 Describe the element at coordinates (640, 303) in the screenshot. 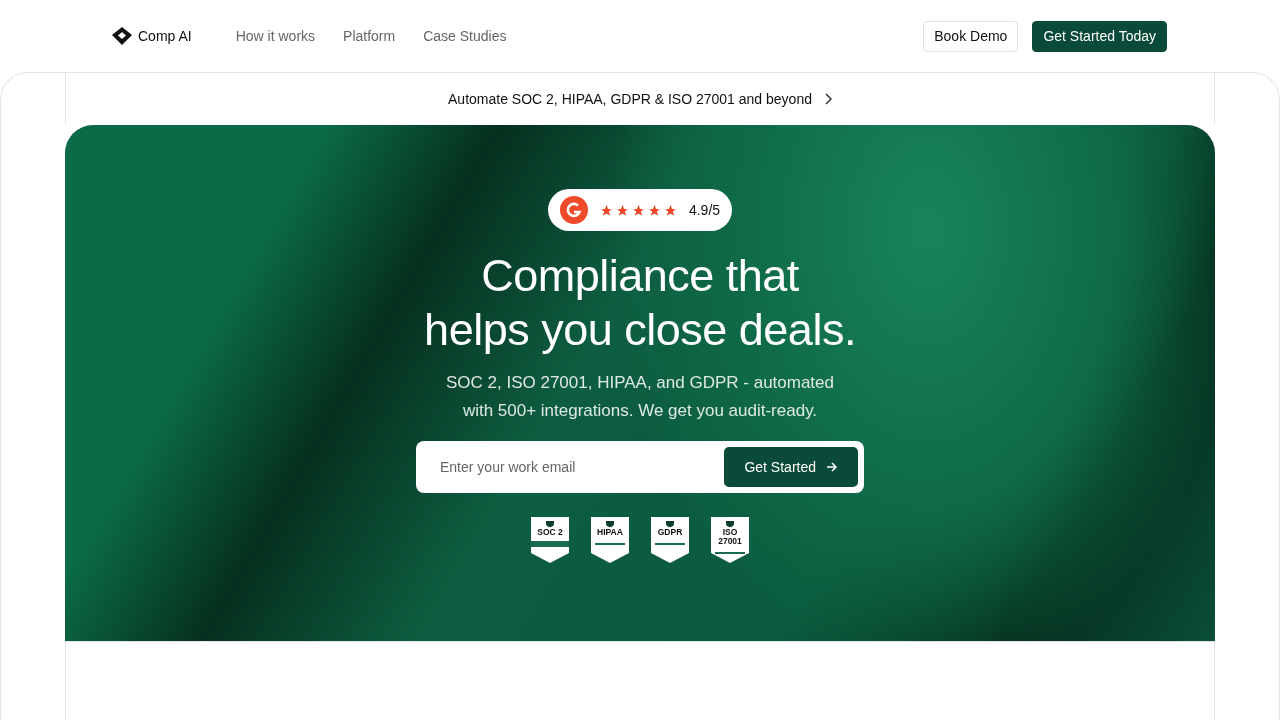

I see `hero-headline: Compliance that helps you close deals.` at that location.